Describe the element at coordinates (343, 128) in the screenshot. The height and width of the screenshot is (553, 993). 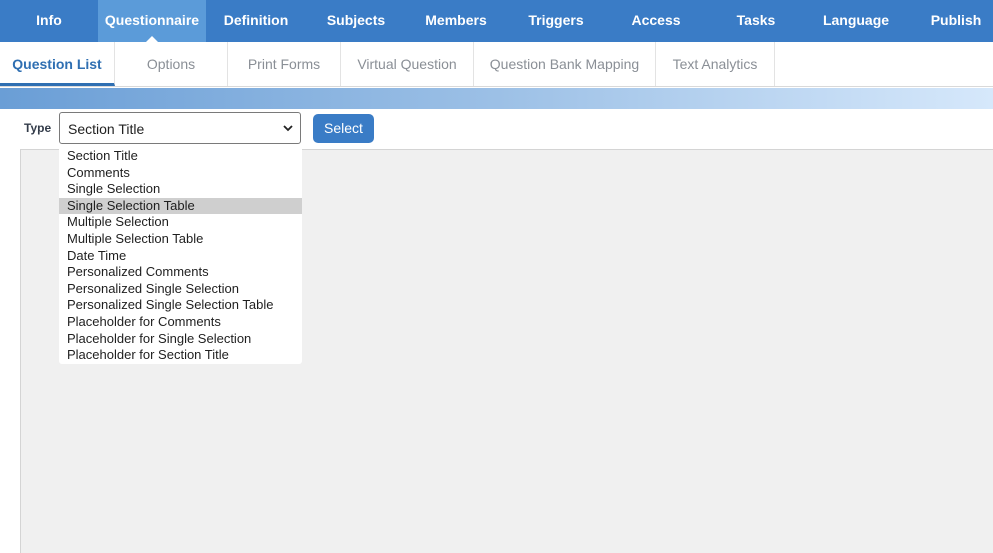
I see `select-button: Select` at that location.